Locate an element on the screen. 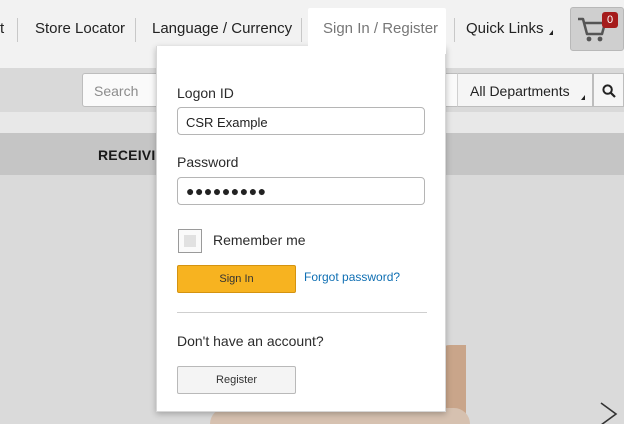 The height and width of the screenshot is (424, 624). quick-links-label: Quick Links is located at coordinates (505, 28).